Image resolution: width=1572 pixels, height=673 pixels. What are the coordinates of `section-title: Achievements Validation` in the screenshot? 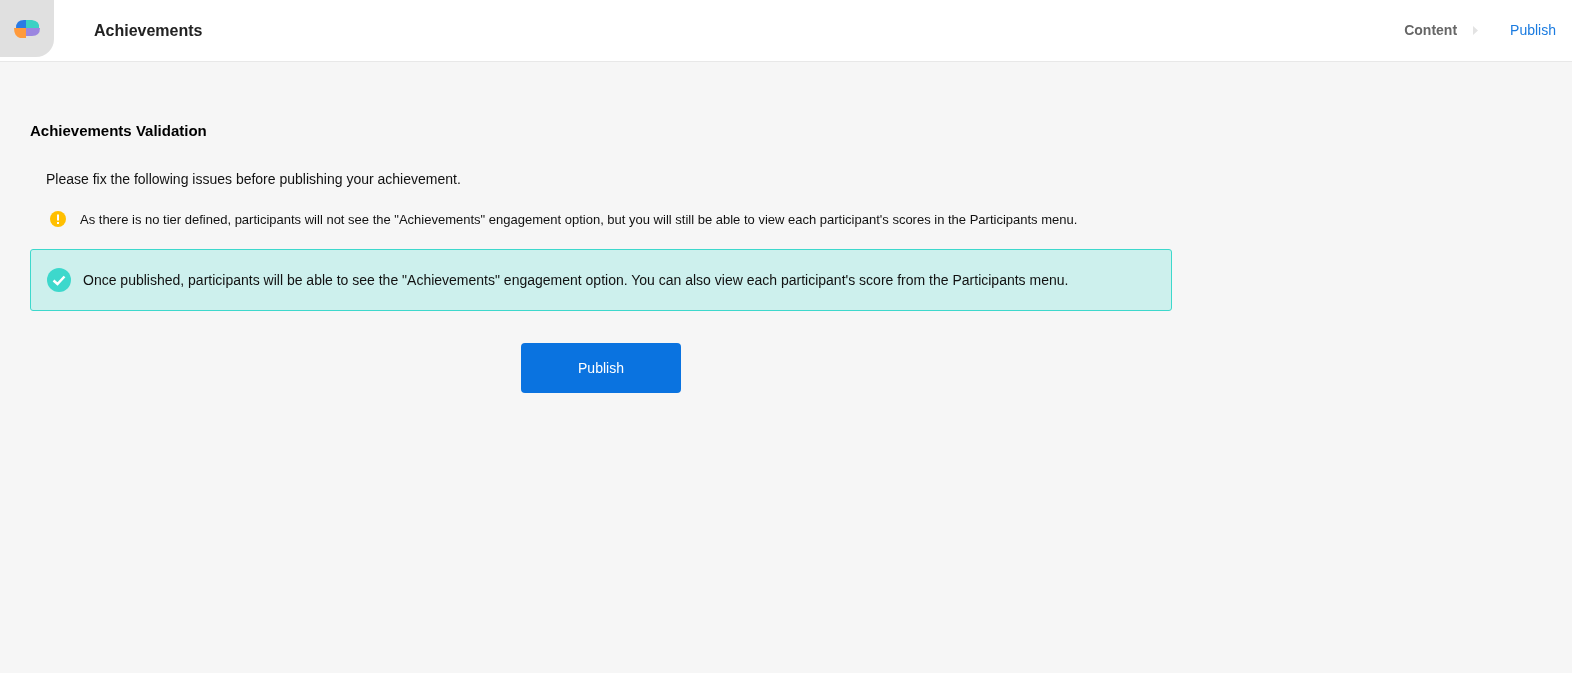 It's located at (119, 131).